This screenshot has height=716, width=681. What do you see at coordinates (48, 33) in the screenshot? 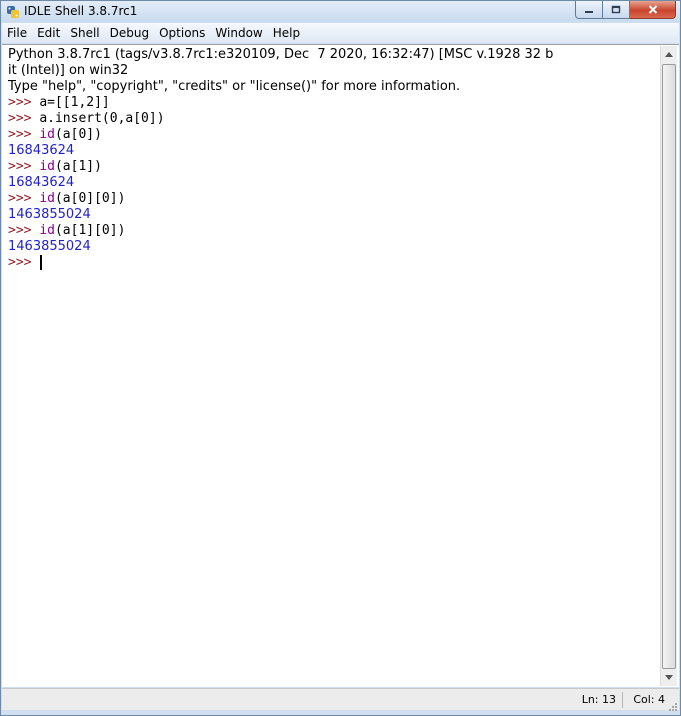
I see `menu-edit: Edit` at bounding box center [48, 33].